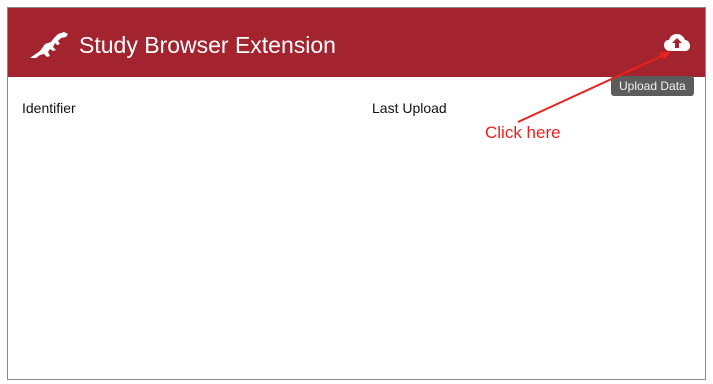 The height and width of the screenshot is (384, 713). What do you see at coordinates (677, 43) in the screenshot?
I see `cloud-upload-icon` at bounding box center [677, 43].